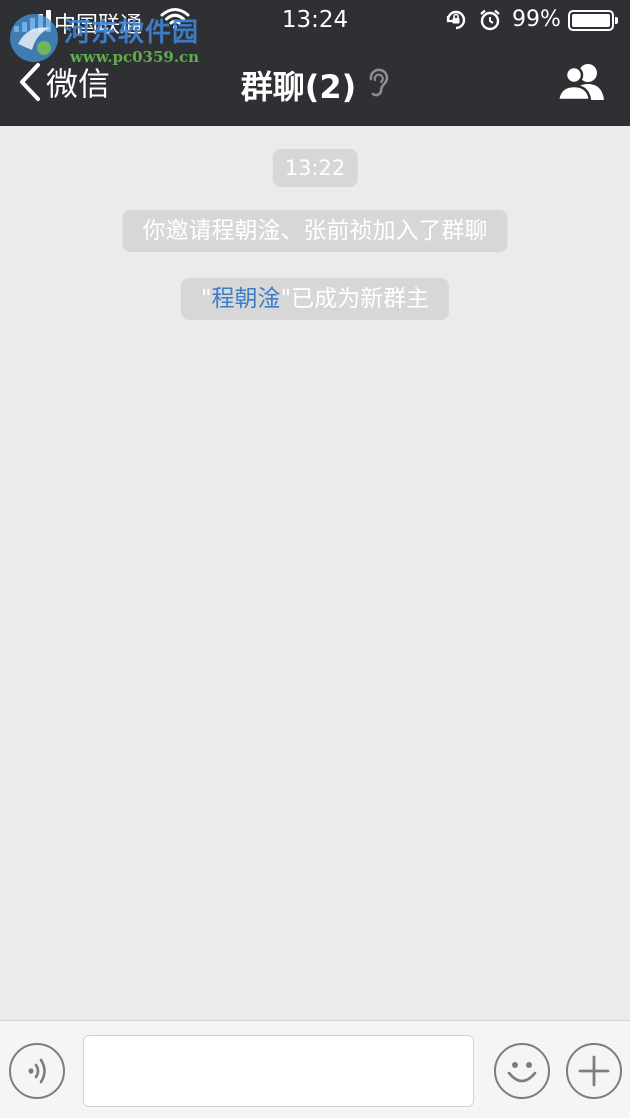 The height and width of the screenshot is (1118, 630). Describe the element at coordinates (278, 1071) in the screenshot. I see `message-text-input` at that location.